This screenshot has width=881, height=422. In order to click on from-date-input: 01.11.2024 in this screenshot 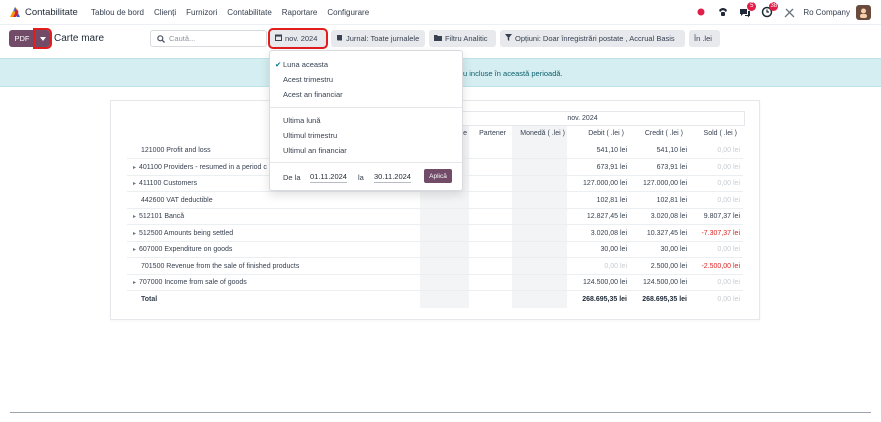, I will do `click(328, 177)`.